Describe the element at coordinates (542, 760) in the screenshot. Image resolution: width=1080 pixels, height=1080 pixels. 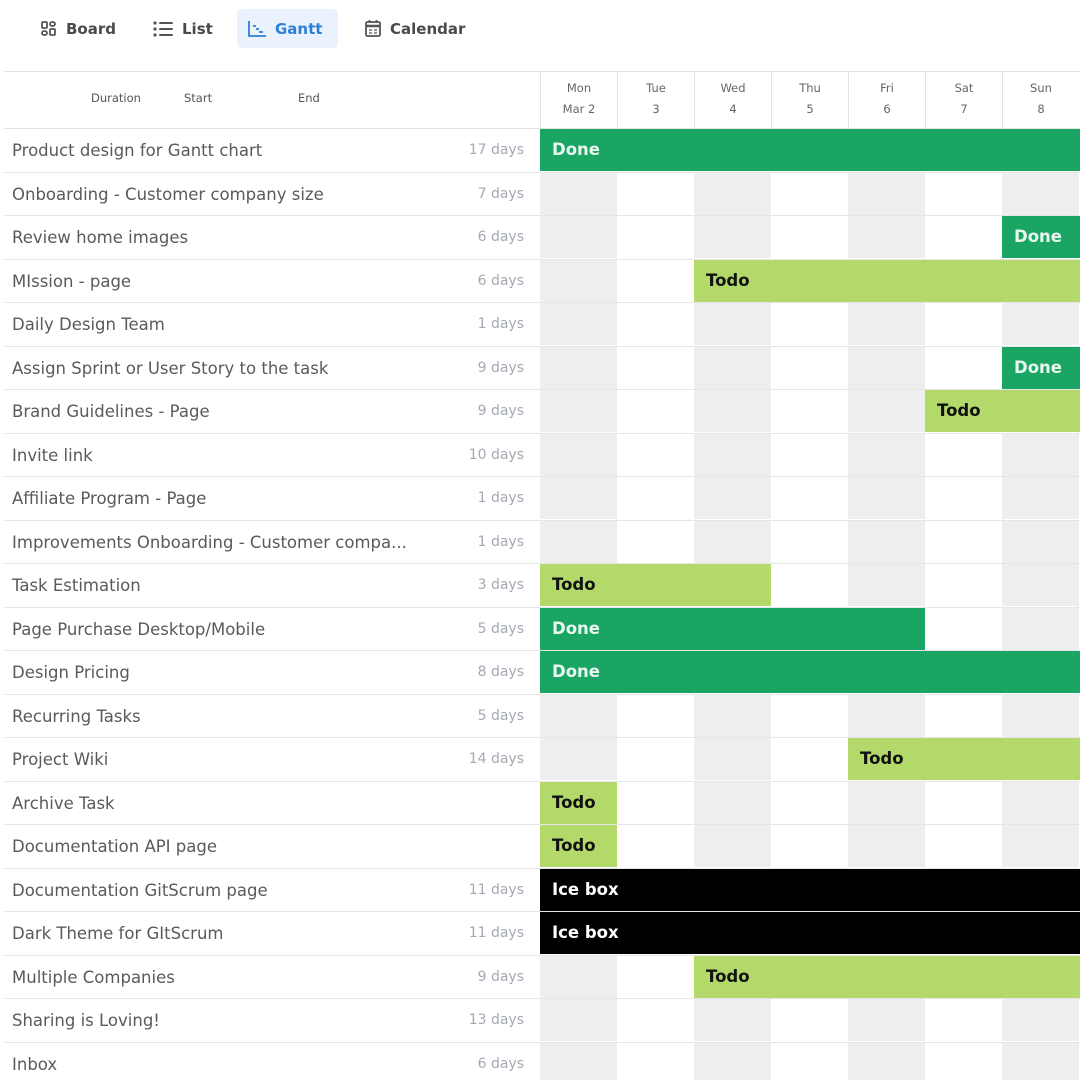
I see `task-row: Project Wiki 14 days Todo` at that location.